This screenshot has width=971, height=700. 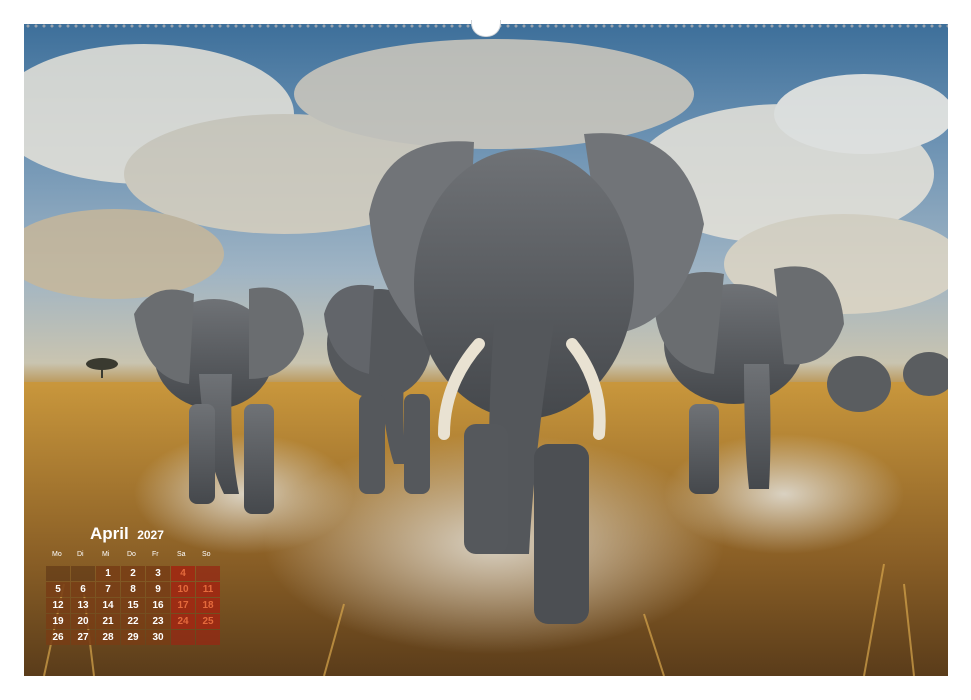 What do you see at coordinates (57, 554) in the screenshot?
I see `weekday-label: Mo` at bounding box center [57, 554].